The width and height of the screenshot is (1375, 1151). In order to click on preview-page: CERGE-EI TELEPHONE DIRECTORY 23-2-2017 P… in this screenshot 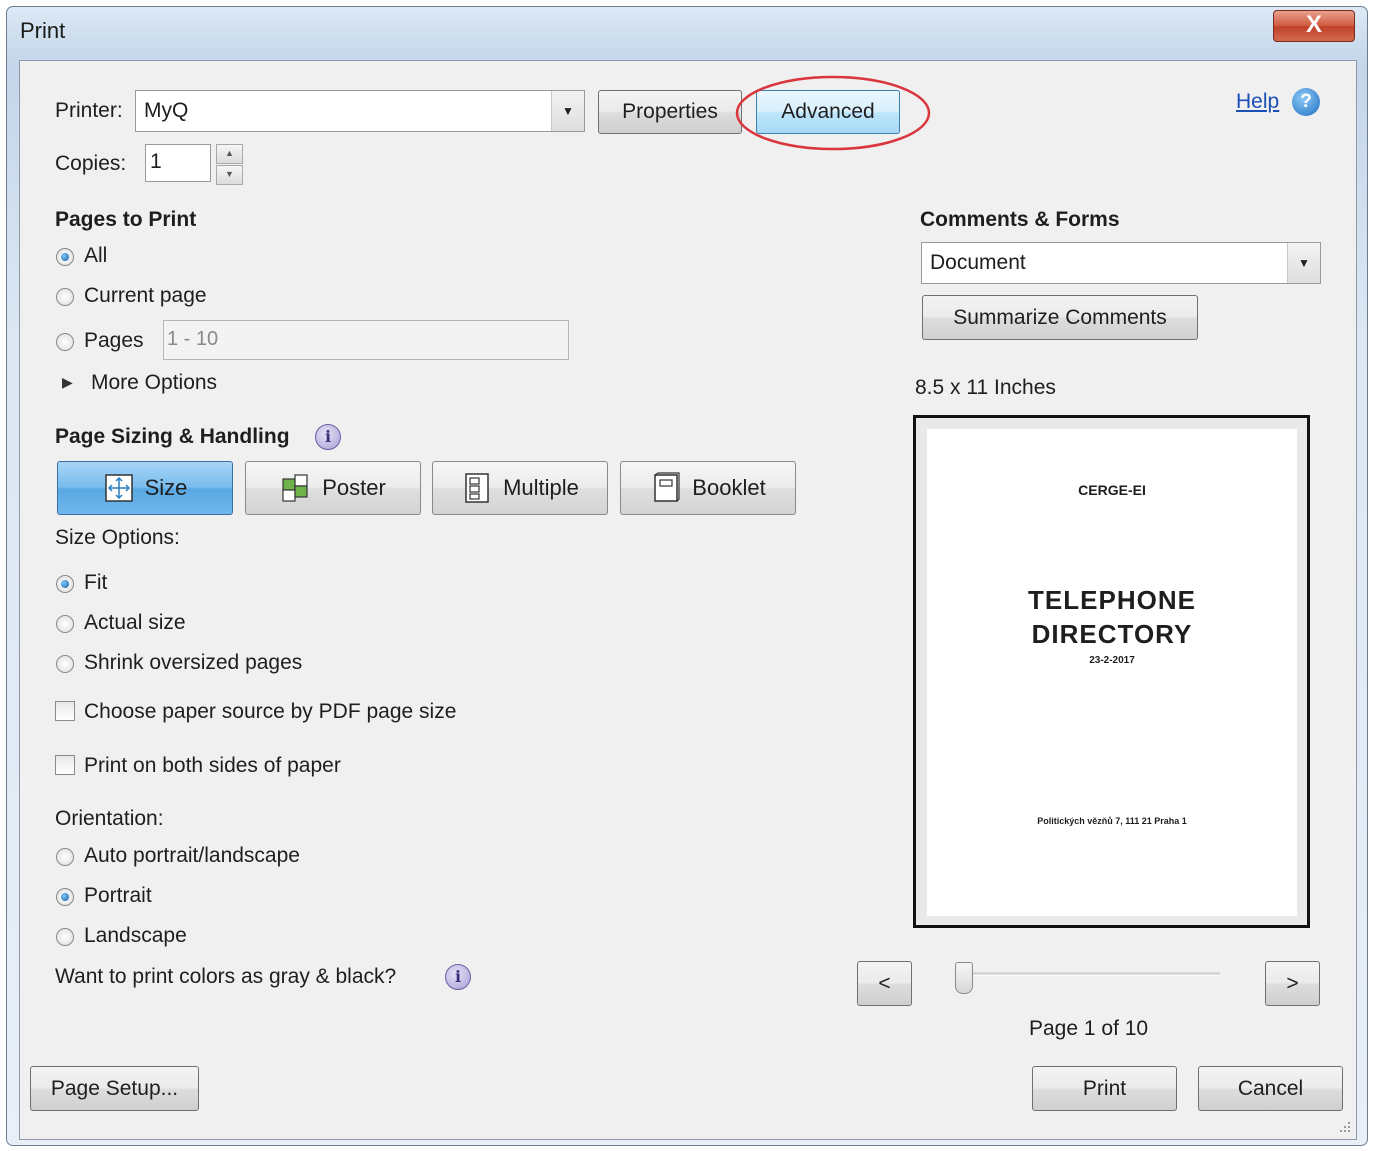, I will do `click(1112, 672)`.